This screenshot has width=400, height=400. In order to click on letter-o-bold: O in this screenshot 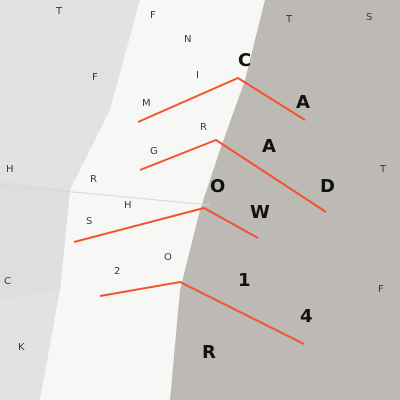, I will do `click(217, 186)`.